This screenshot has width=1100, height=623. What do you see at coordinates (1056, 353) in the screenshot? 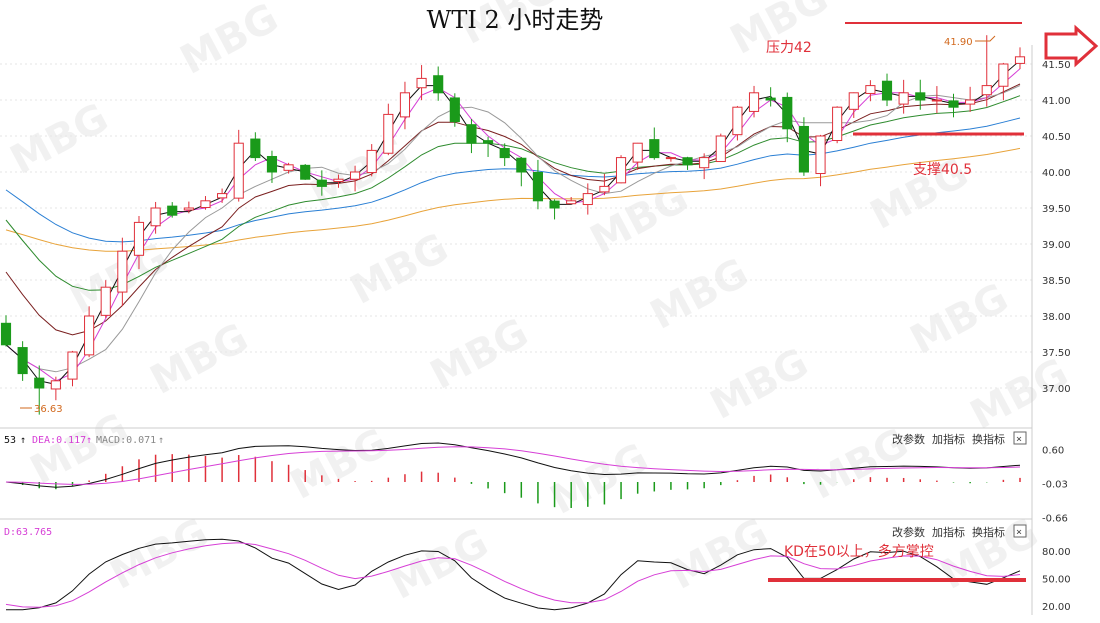
I see `price-tick-label: 37.50` at bounding box center [1056, 353].